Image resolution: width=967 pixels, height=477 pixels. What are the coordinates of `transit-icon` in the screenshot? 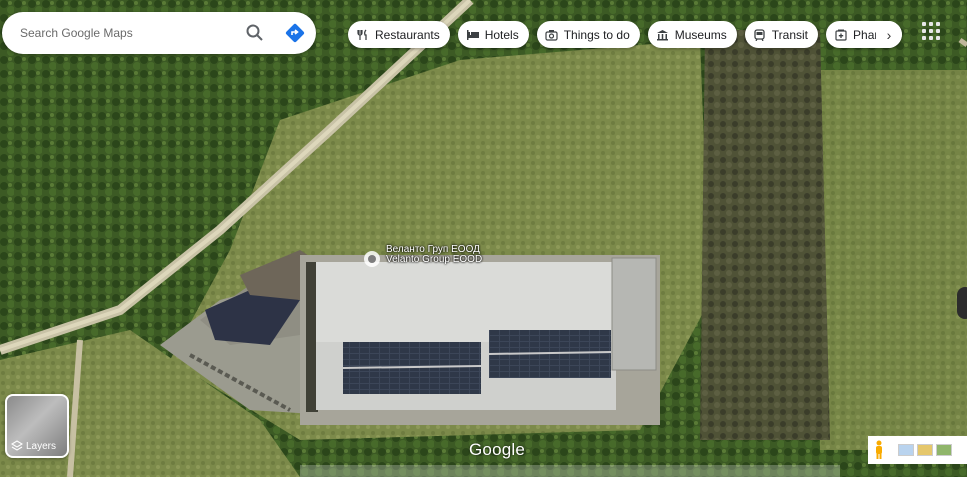 It's located at (760, 35).